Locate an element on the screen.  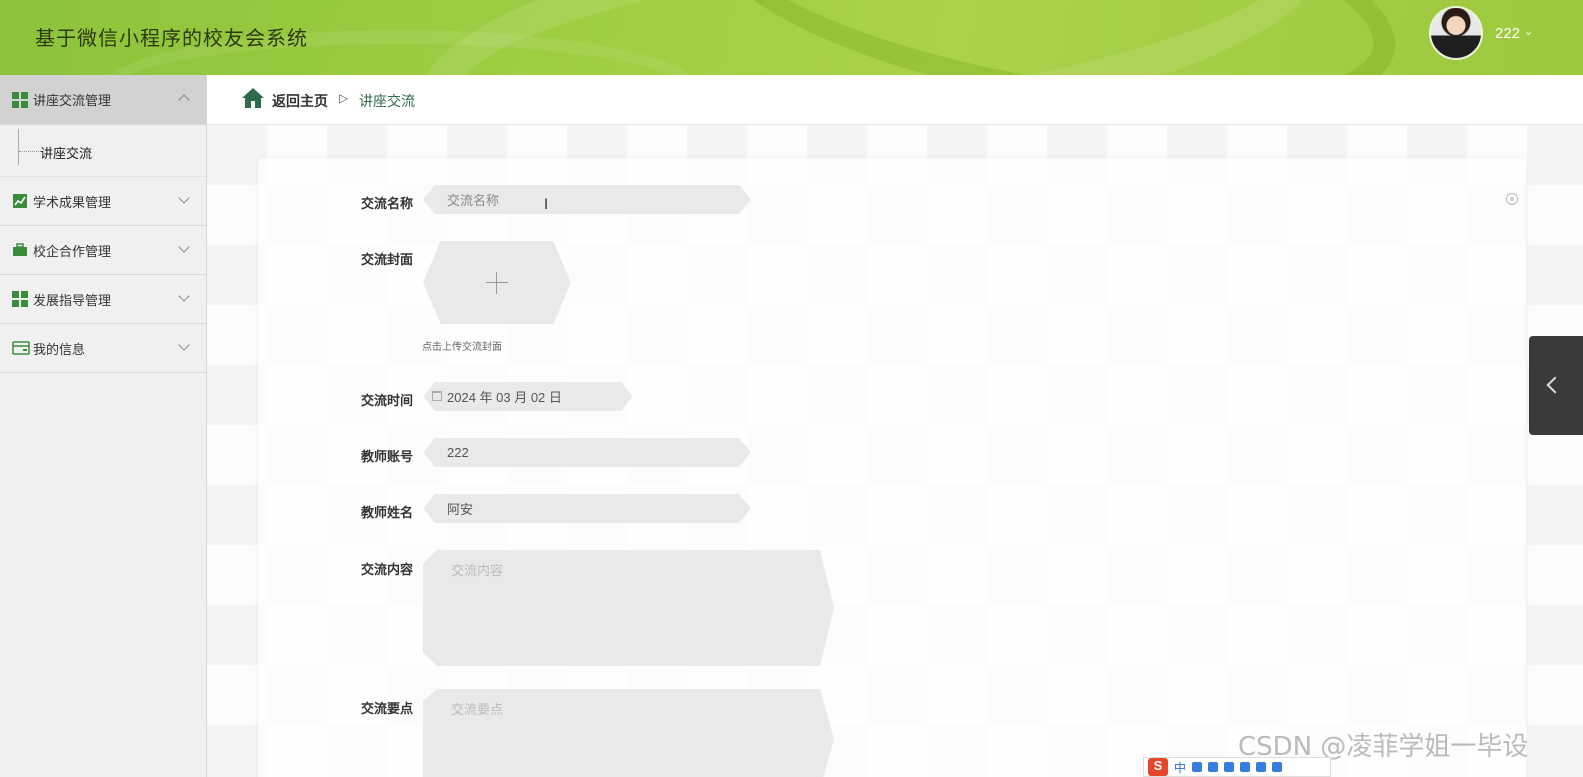
user-name: 222 is located at coordinates (1507, 33).